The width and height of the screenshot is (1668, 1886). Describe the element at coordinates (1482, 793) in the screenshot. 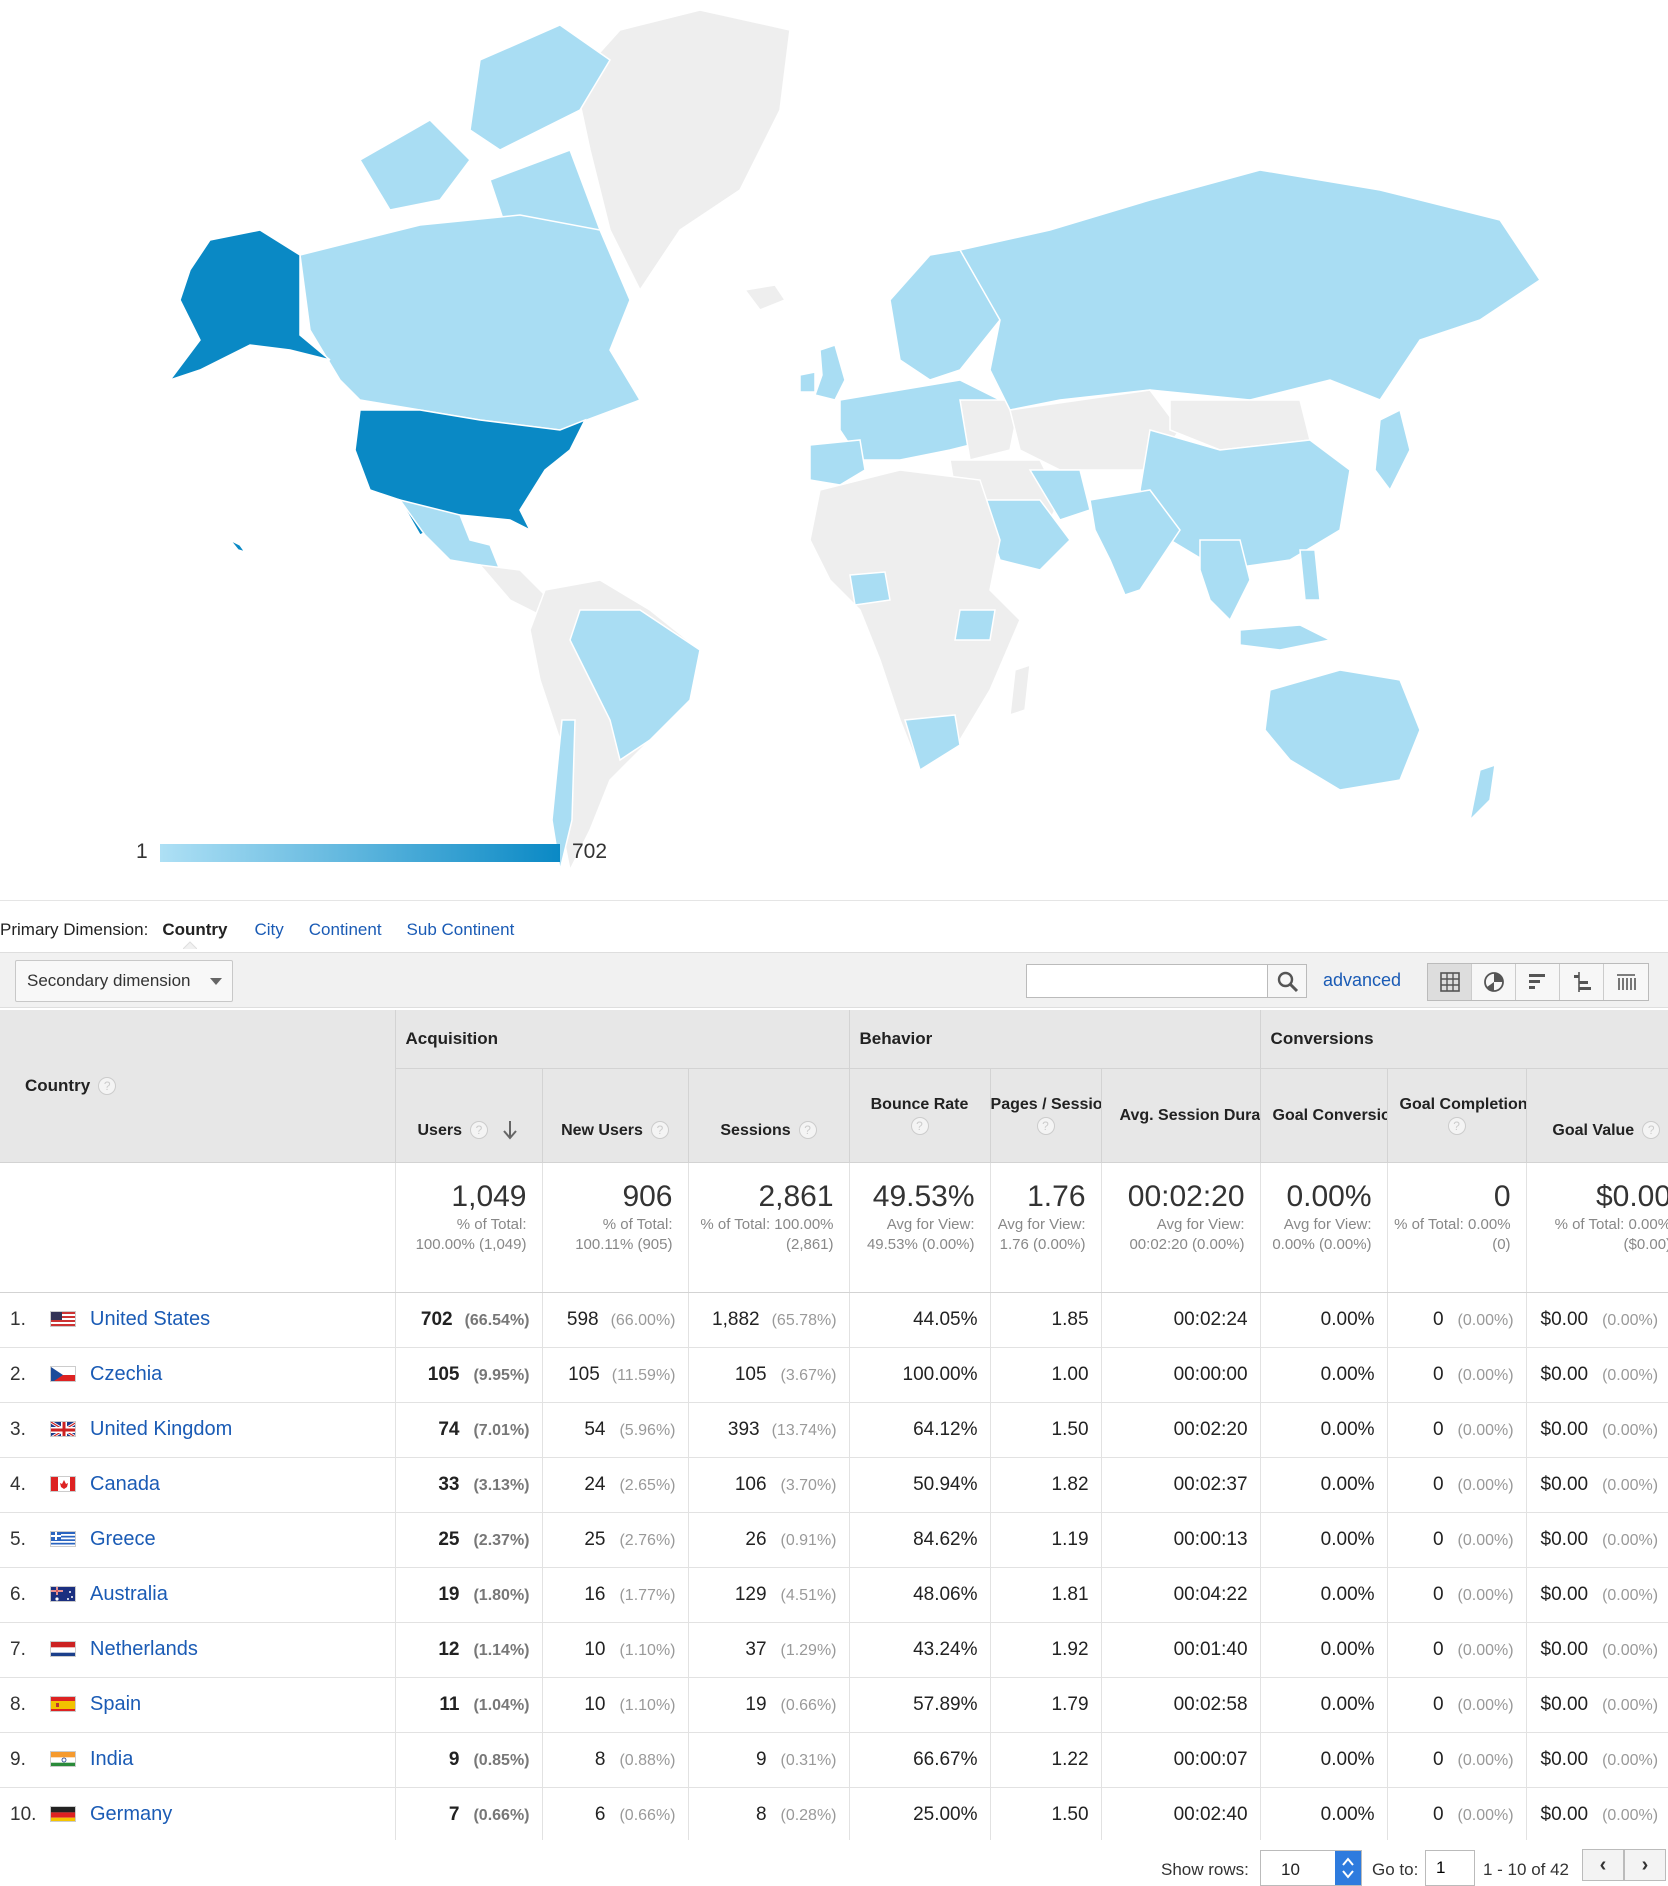

I see `region-new-zealand` at that location.